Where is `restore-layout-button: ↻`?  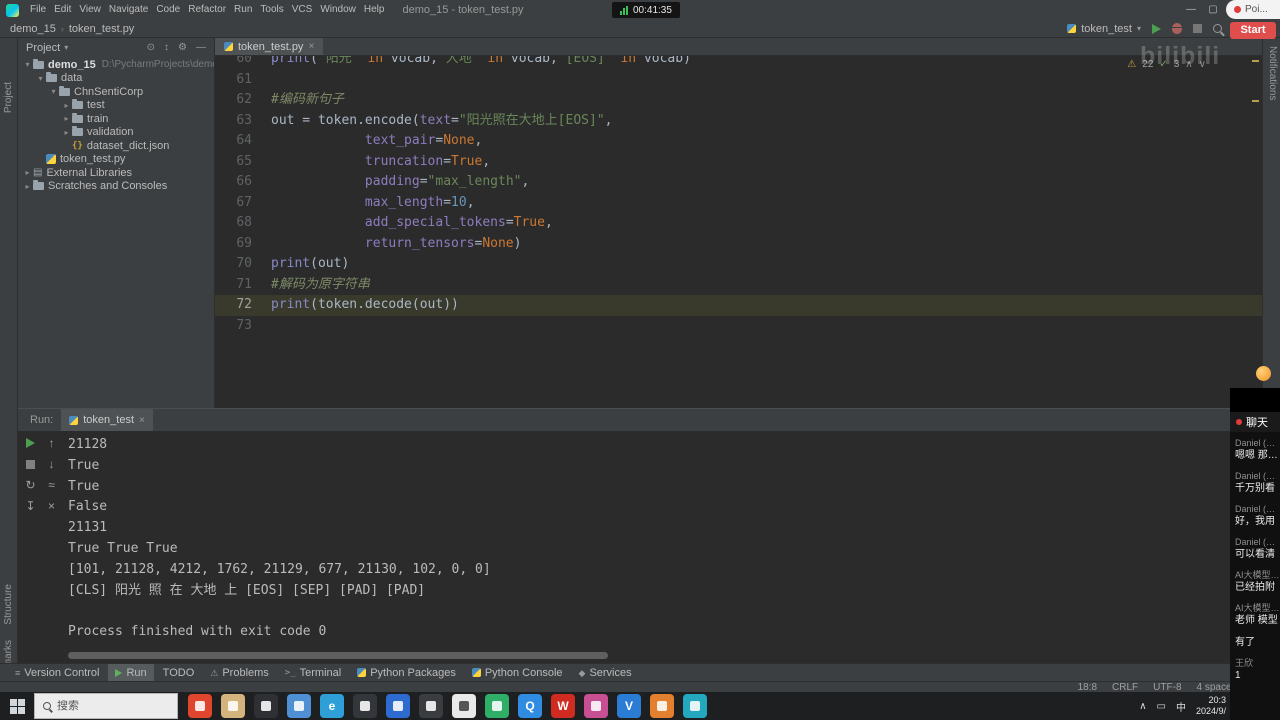 restore-layout-button: ↻ is located at coordinates (30, 485).